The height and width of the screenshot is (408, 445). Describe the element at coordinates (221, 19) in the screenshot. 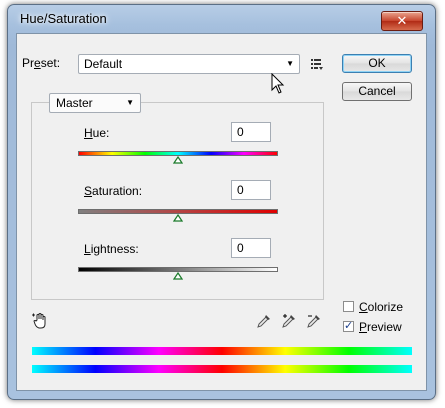

I see `title-bar: Hue/Saturation ✕` at that location.